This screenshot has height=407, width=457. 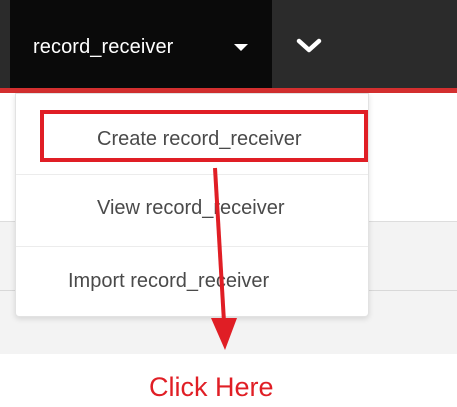 What do you see at coordinates (211, 387) in the screenshot?
I see `click-here-annotation: Click Here` at bounding box center [211, 387].